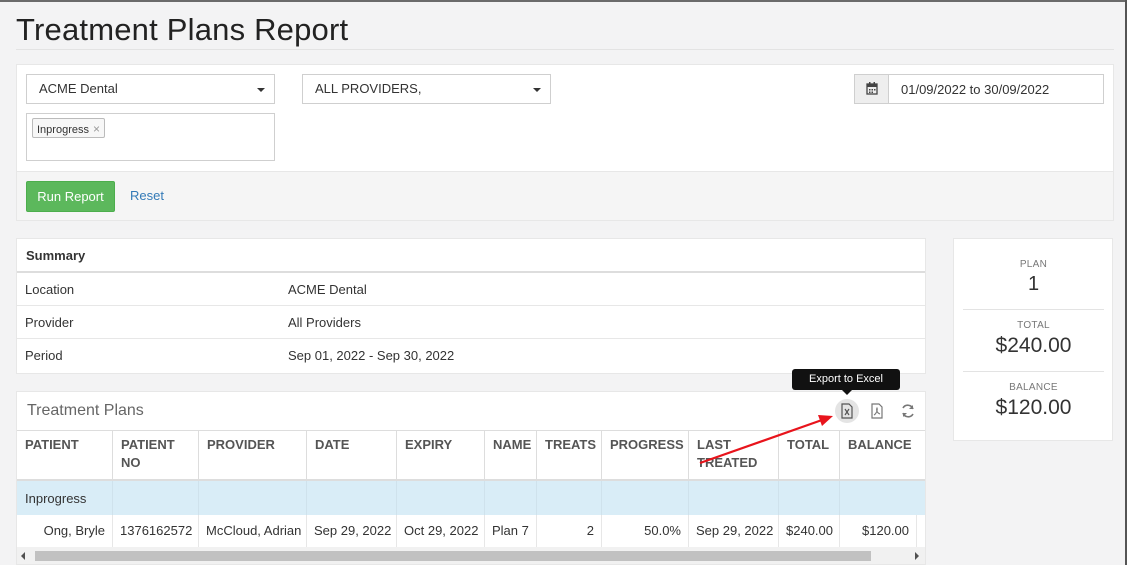 The width and height of the screenshot is (1127, 565). Describe the element at coordinates (147, 195) in the screenshot. I see `reset-link: Reset` at that location.